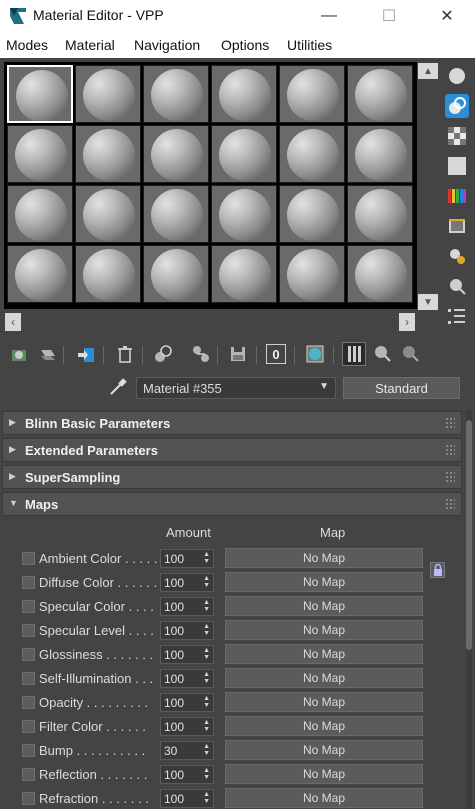  What do you see at coordinates (118, 387) in the screenshot?
I see `eyedropper-icon` at bounding box center [118, 387].